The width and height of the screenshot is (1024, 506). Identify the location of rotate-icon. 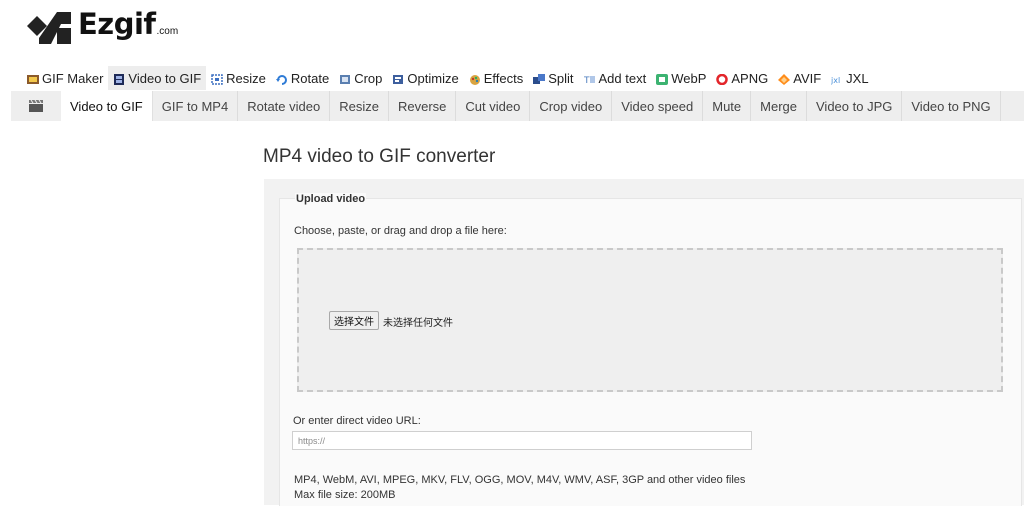
(281, 79).